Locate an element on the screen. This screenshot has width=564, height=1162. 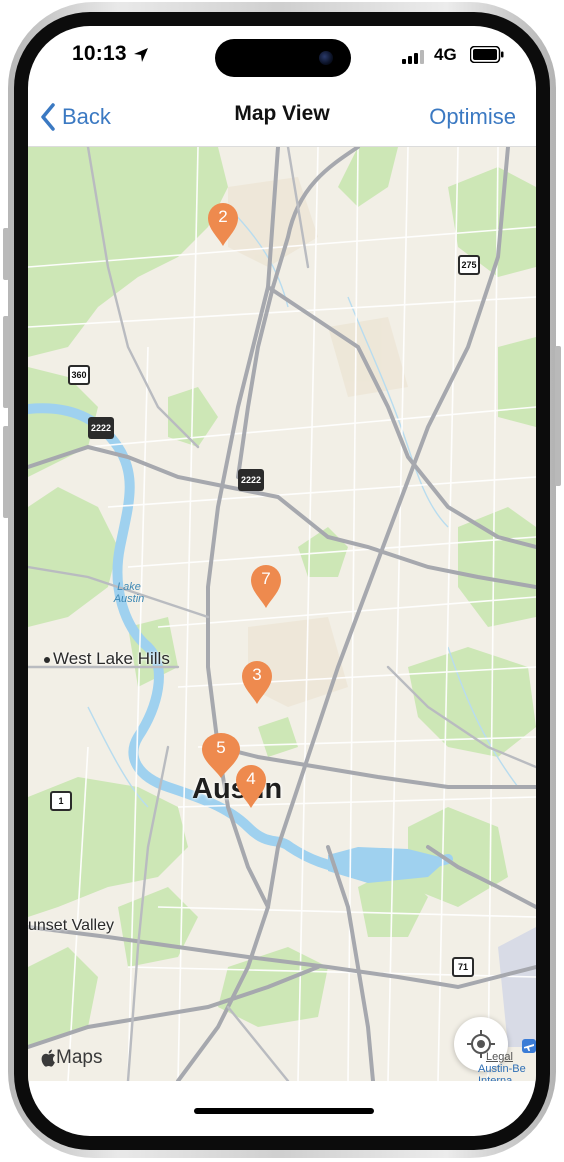
battery-icon is located at coordinates (487, 54).